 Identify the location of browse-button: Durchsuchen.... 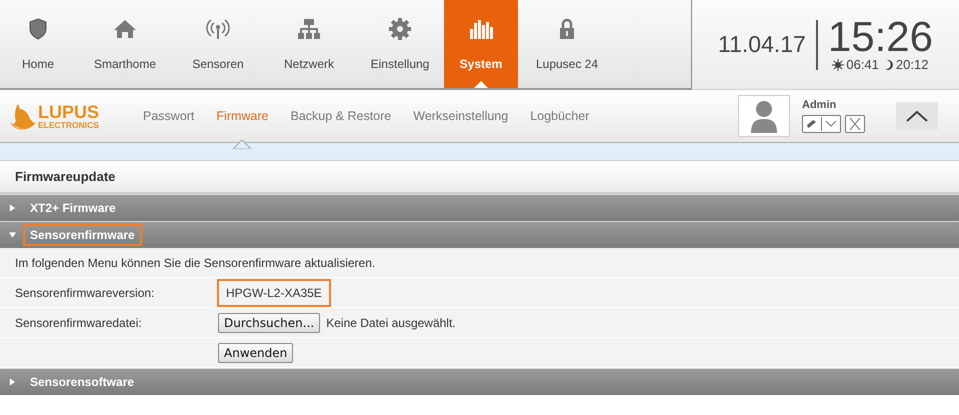
(269, 322).